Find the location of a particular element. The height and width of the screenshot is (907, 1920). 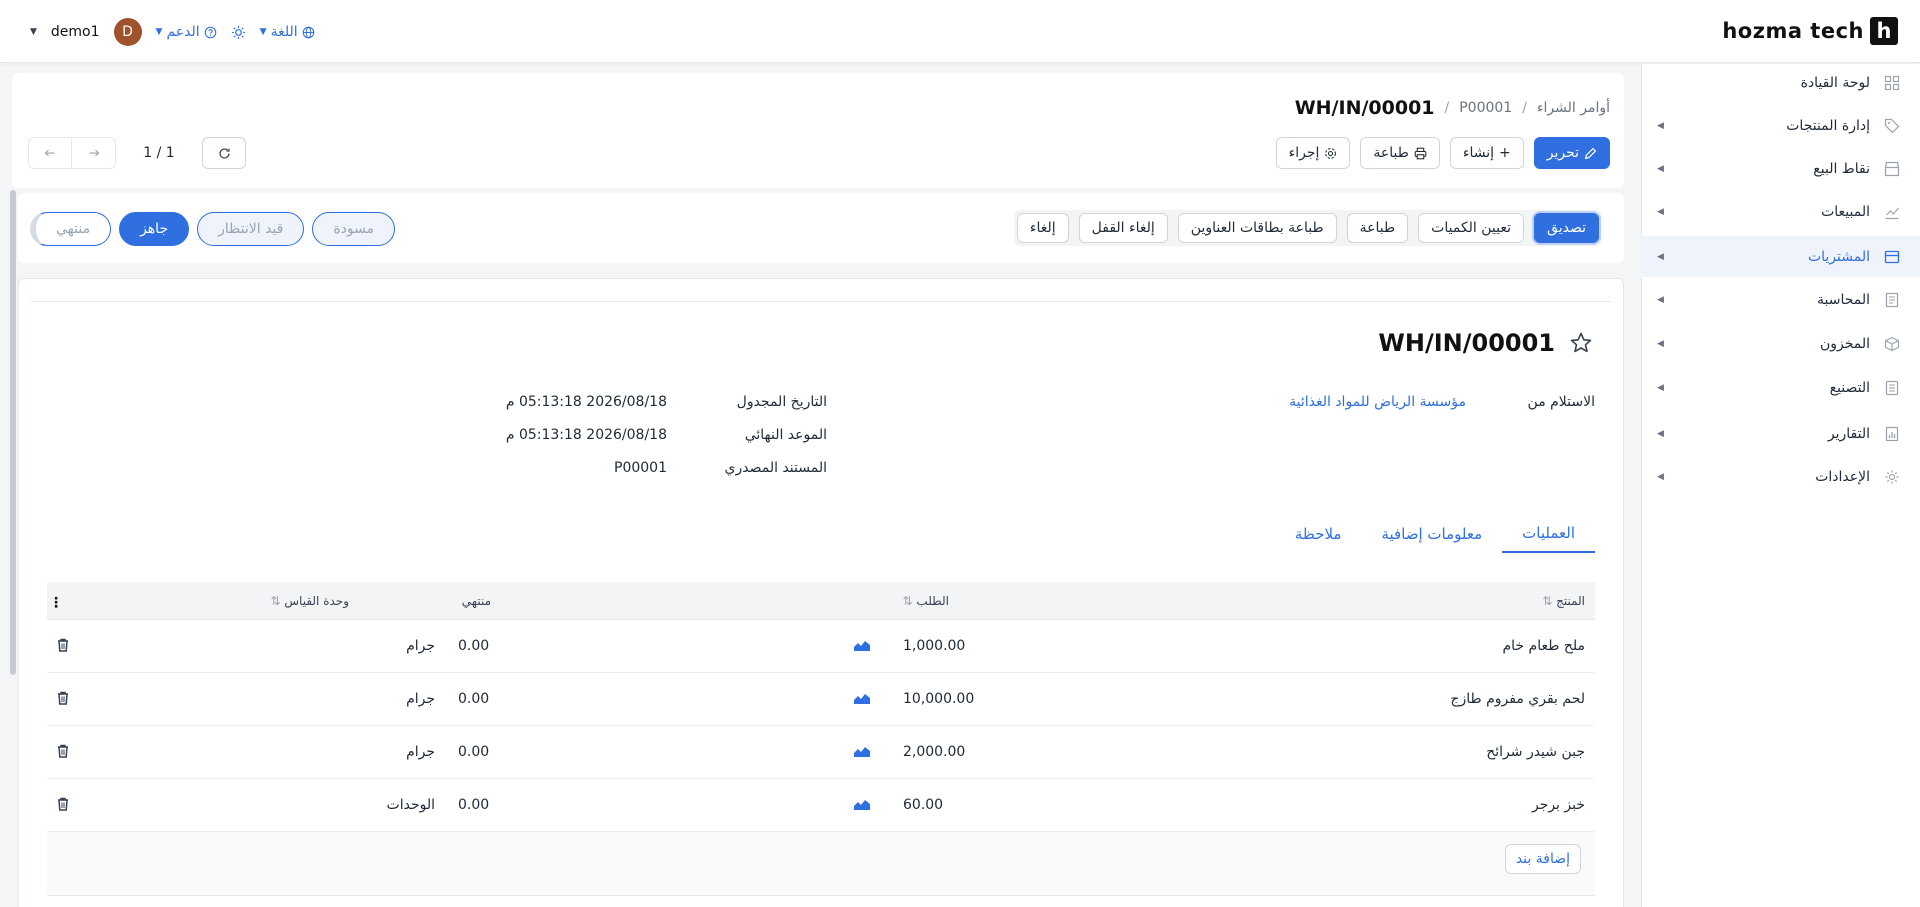

stage-draft: مسودة is located at coordinates (354, 229).